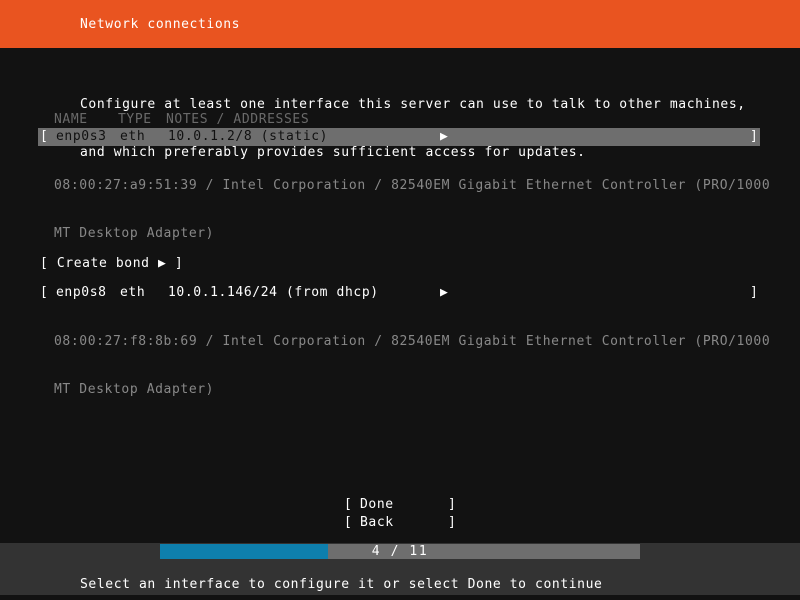 The image size is (800, 600). Describe the element at coordinates (377, 522) in the screenshot. I see `back-button-label: Back` at that location.